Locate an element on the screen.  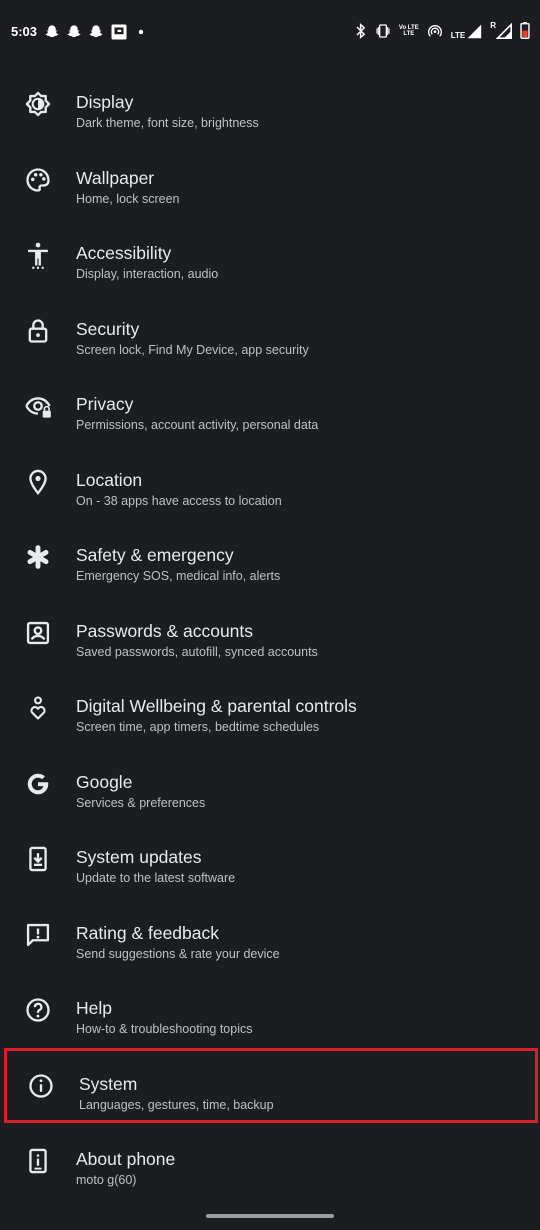
hotspot-icon is located at coordinates (435, 31).